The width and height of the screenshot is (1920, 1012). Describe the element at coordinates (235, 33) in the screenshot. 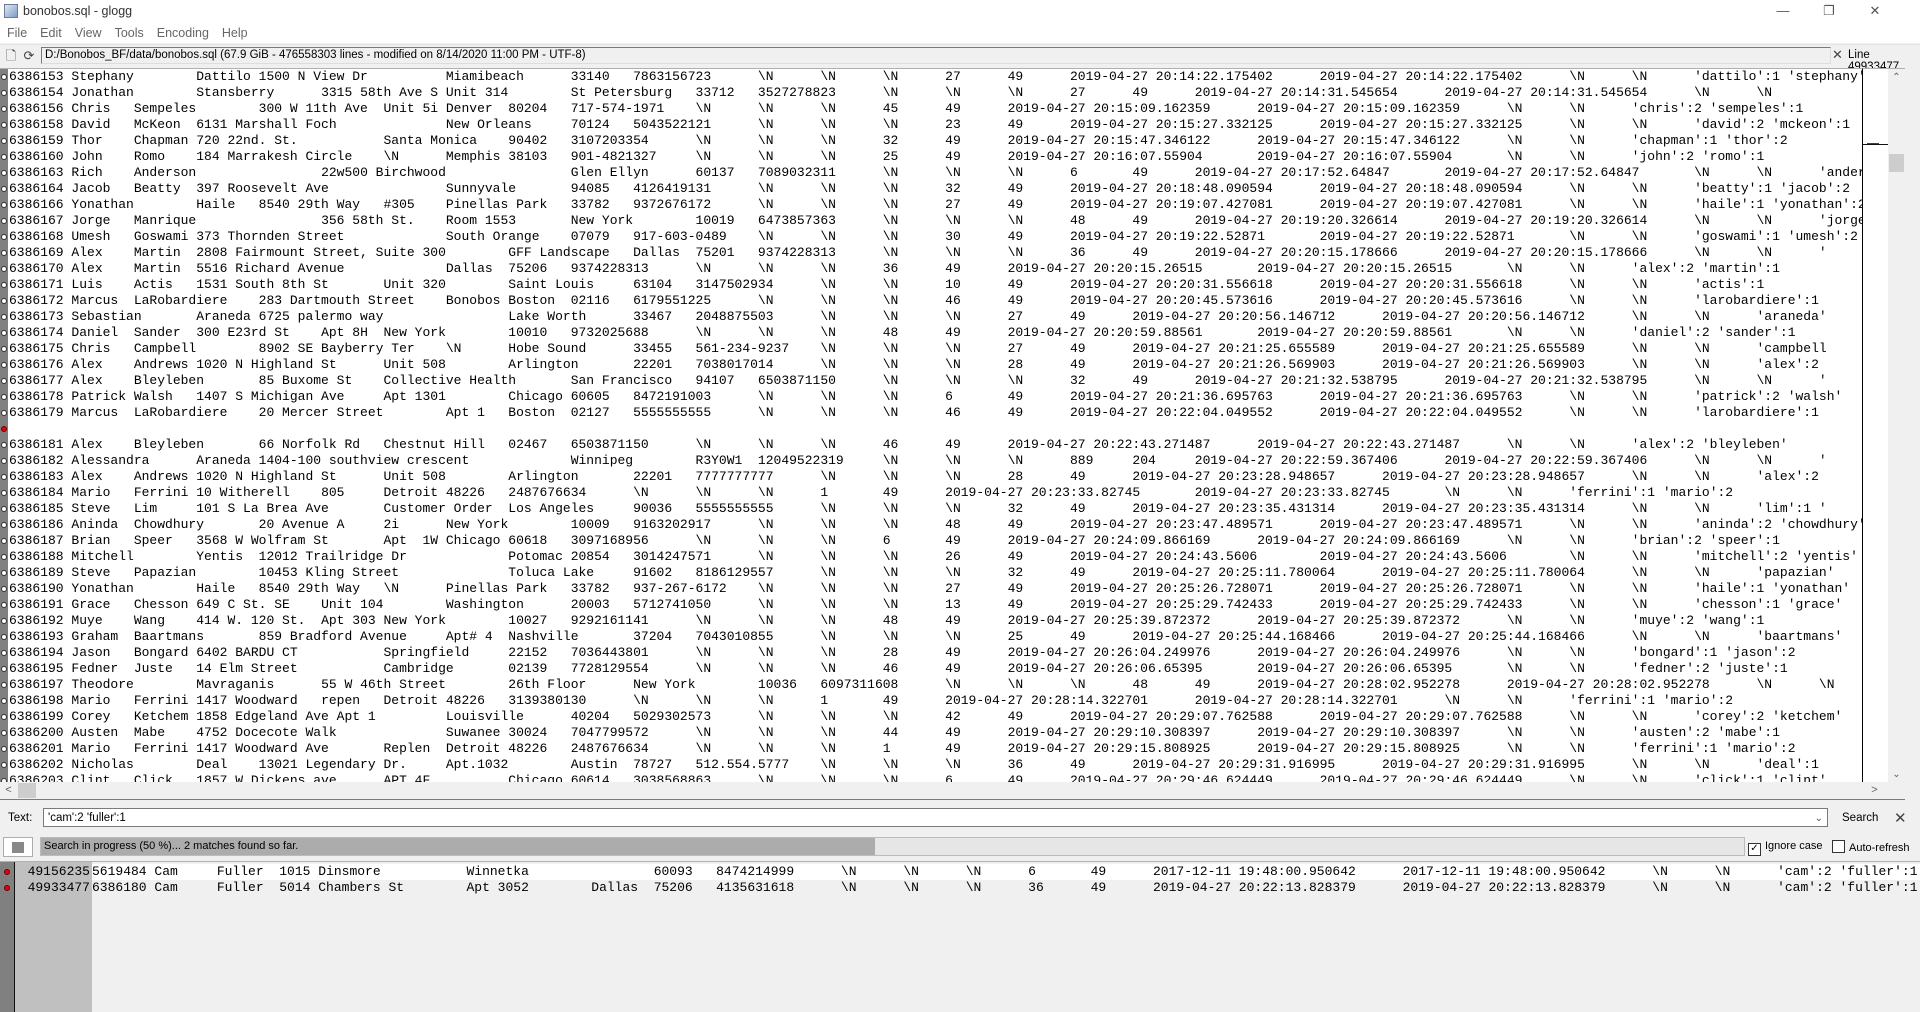

I see `menu-help: Help` at that location.